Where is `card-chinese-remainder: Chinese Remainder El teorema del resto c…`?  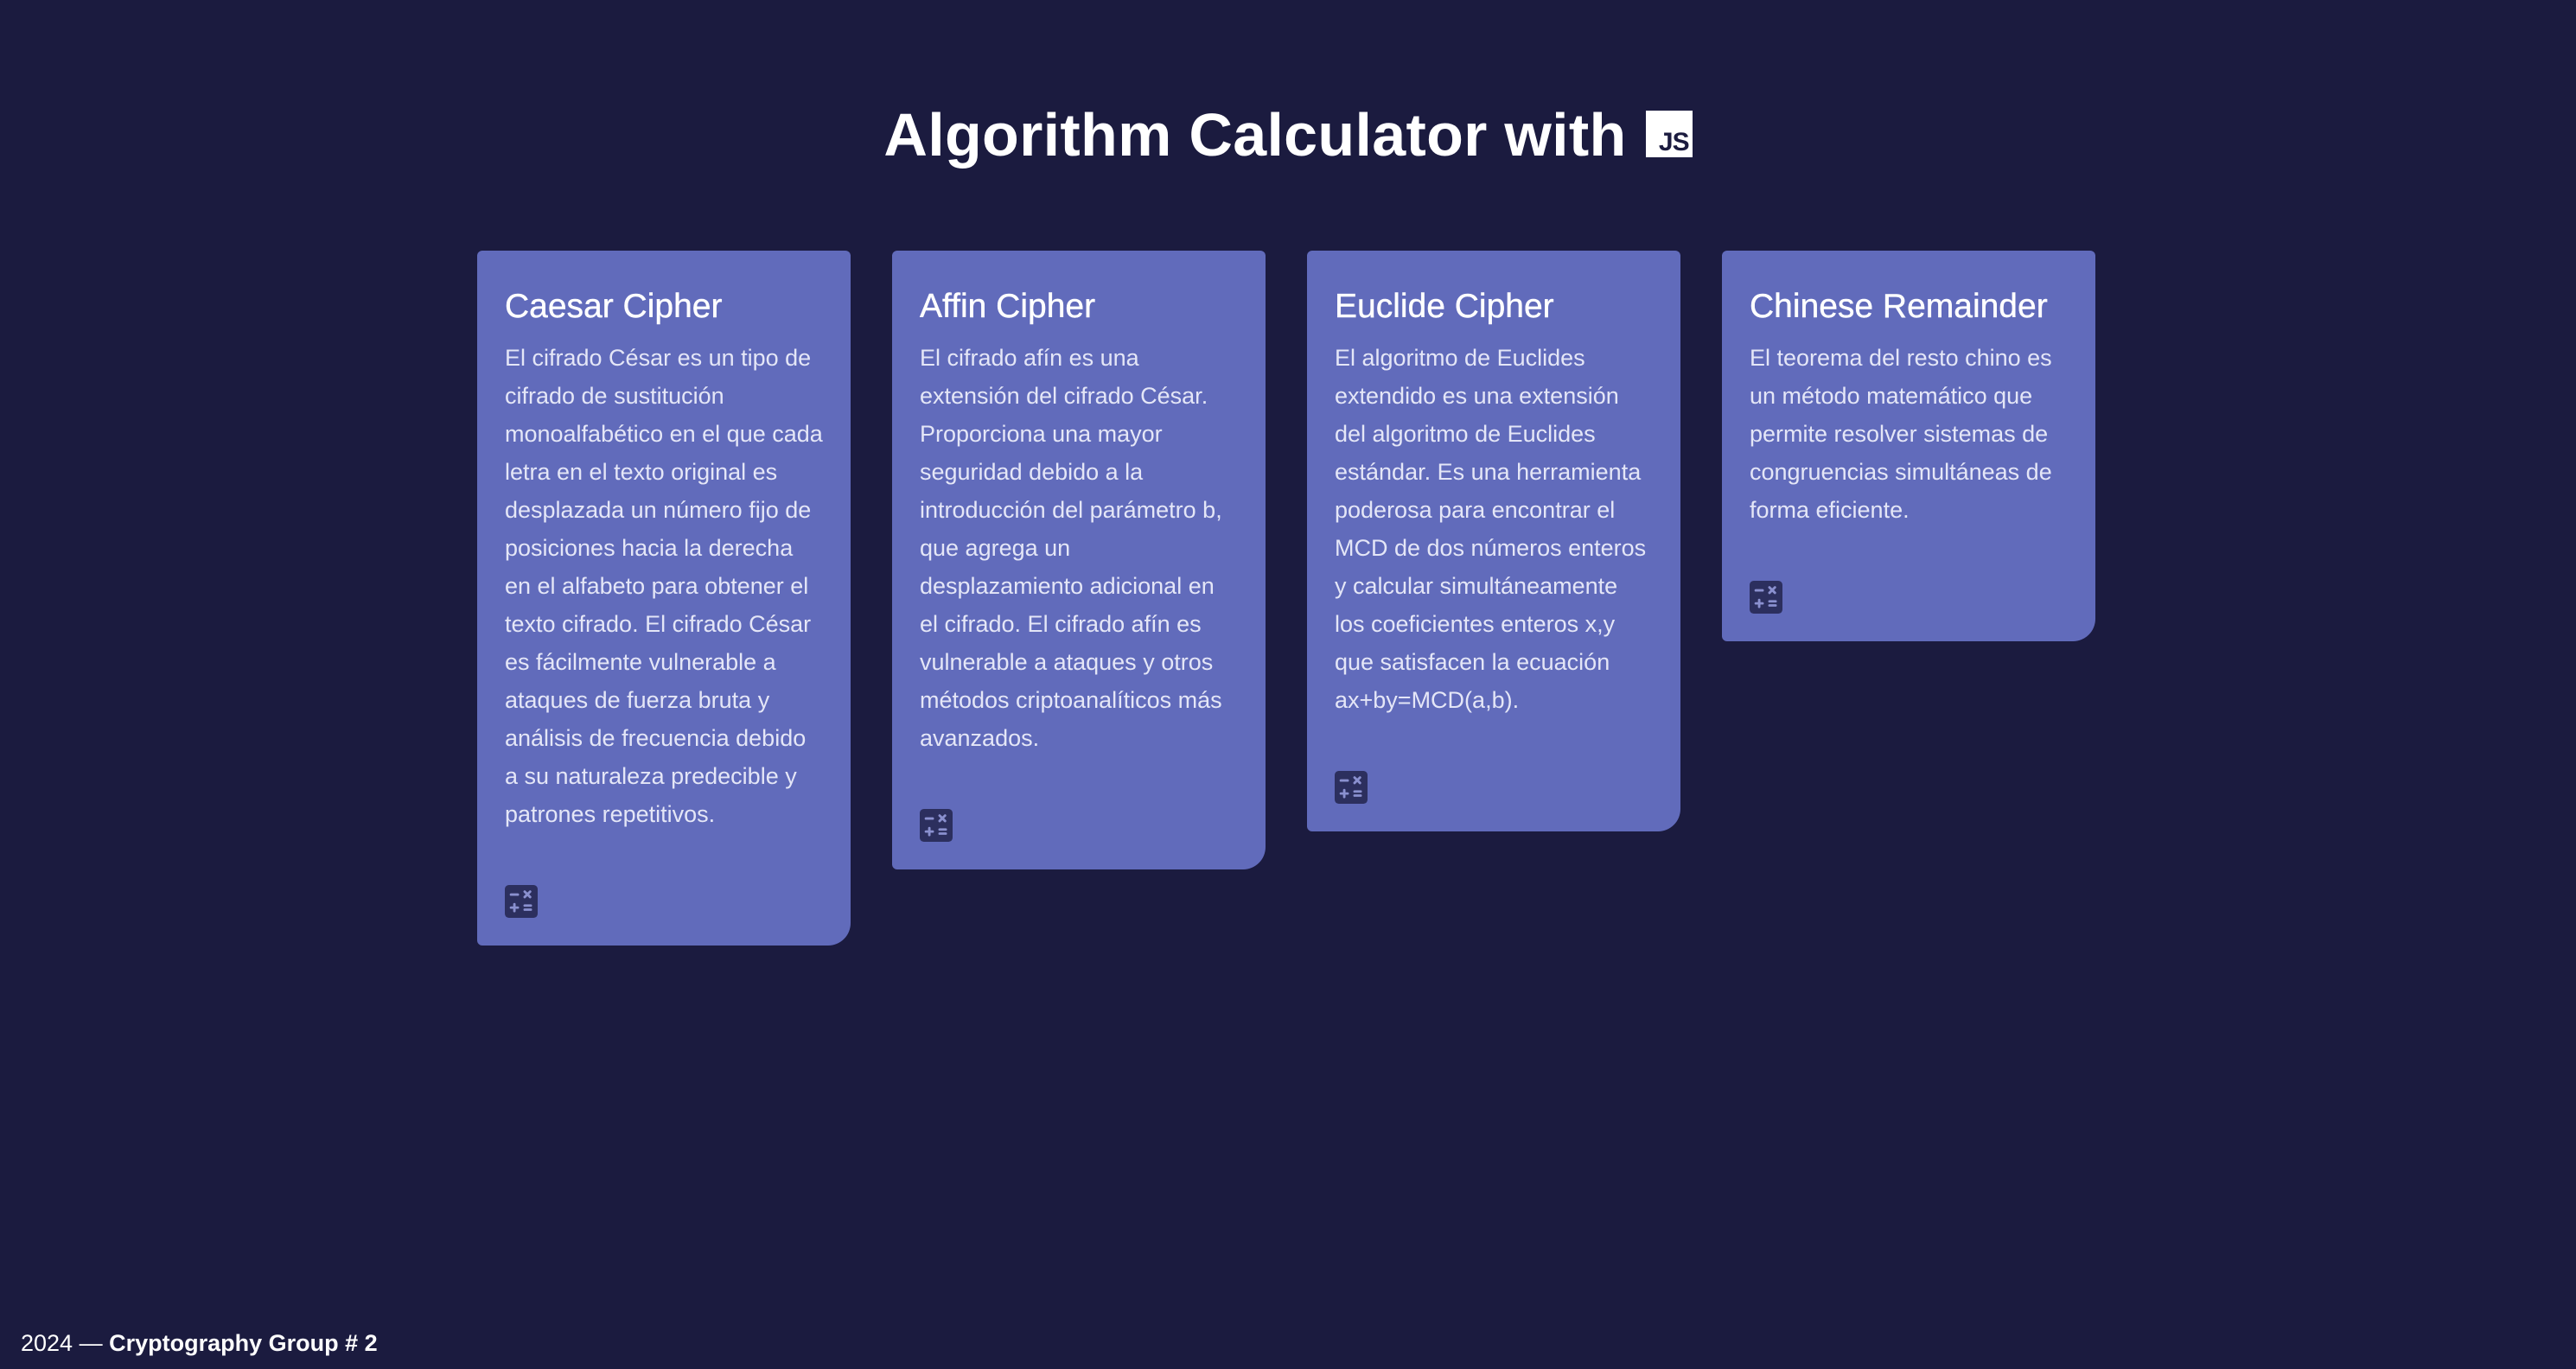 card-chinese-remainder: Chinese Remainder El teorema del resto c… is located at coordinates (1908, 446).